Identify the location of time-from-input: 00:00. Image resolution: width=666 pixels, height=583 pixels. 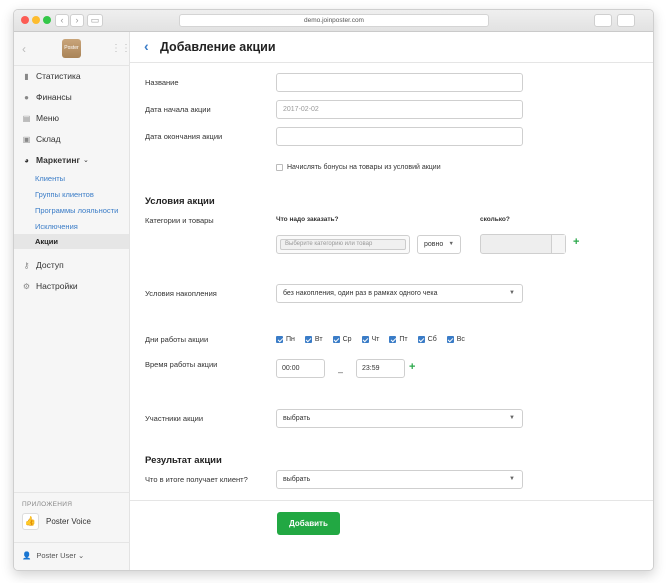
(300, 368).